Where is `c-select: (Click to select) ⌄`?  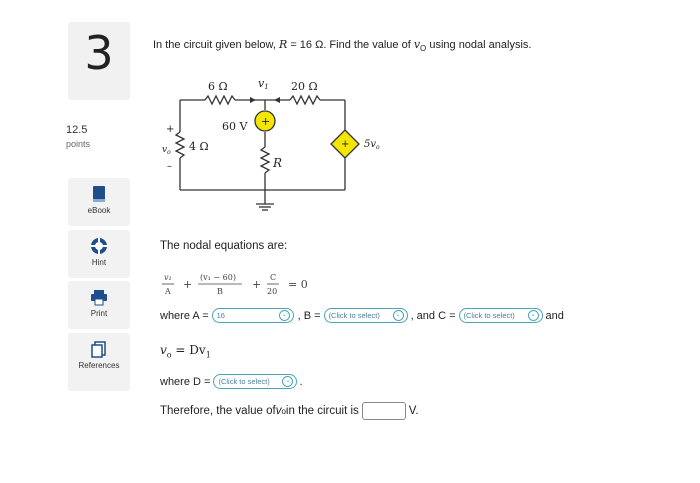 c-select: (Click to select) ⌄ is located at coordinates (500, 315).